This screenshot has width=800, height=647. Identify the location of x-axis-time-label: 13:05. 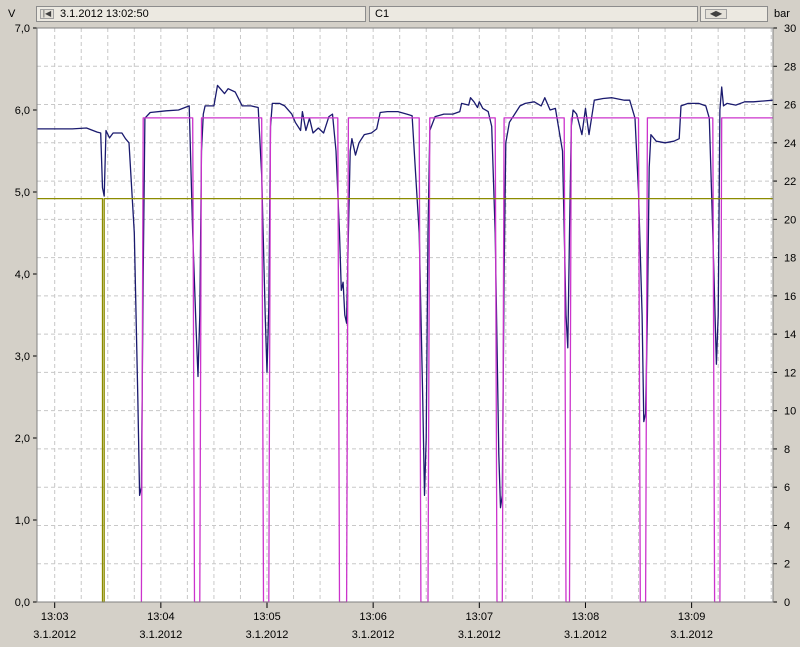
(267, 617).